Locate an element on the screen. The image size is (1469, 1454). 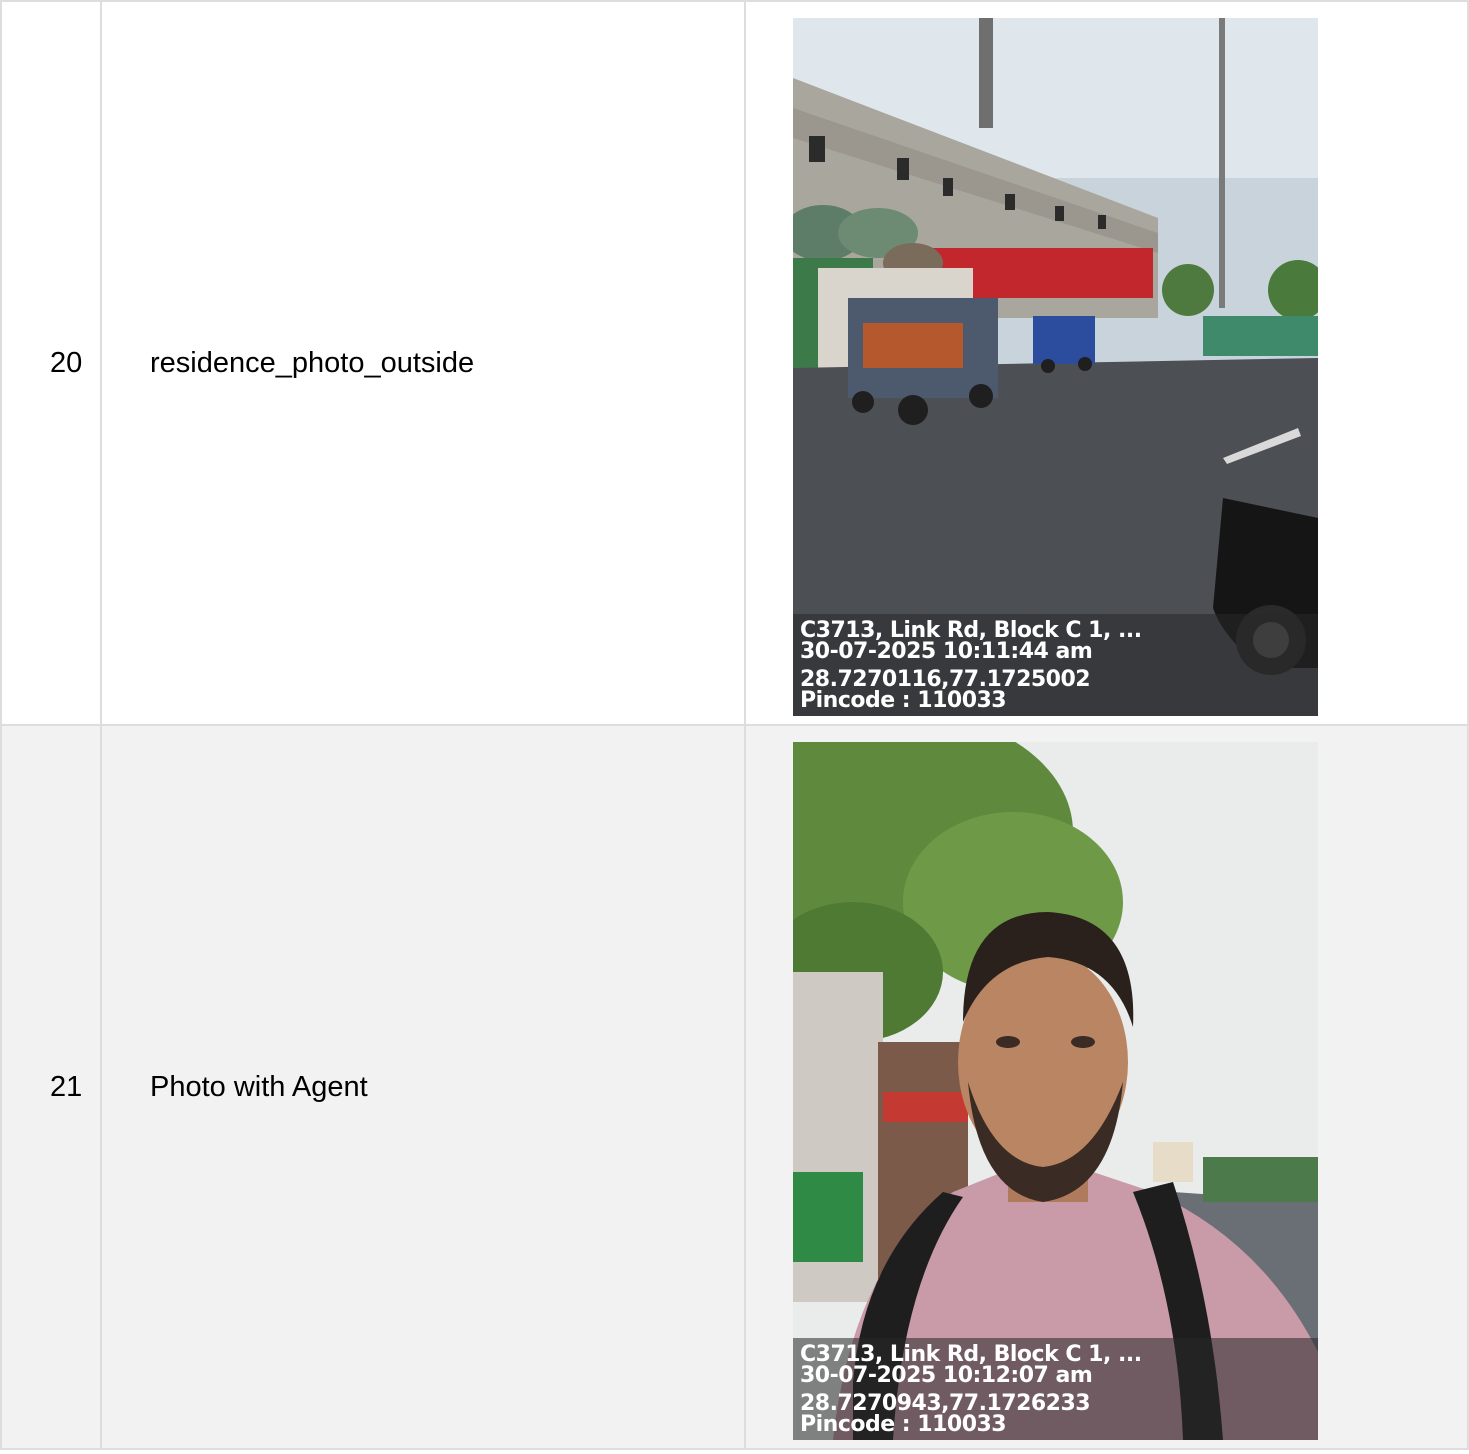
stamp-datetime: 30-07-2025 10:12:07 am is located at coordinates (946, 1375).